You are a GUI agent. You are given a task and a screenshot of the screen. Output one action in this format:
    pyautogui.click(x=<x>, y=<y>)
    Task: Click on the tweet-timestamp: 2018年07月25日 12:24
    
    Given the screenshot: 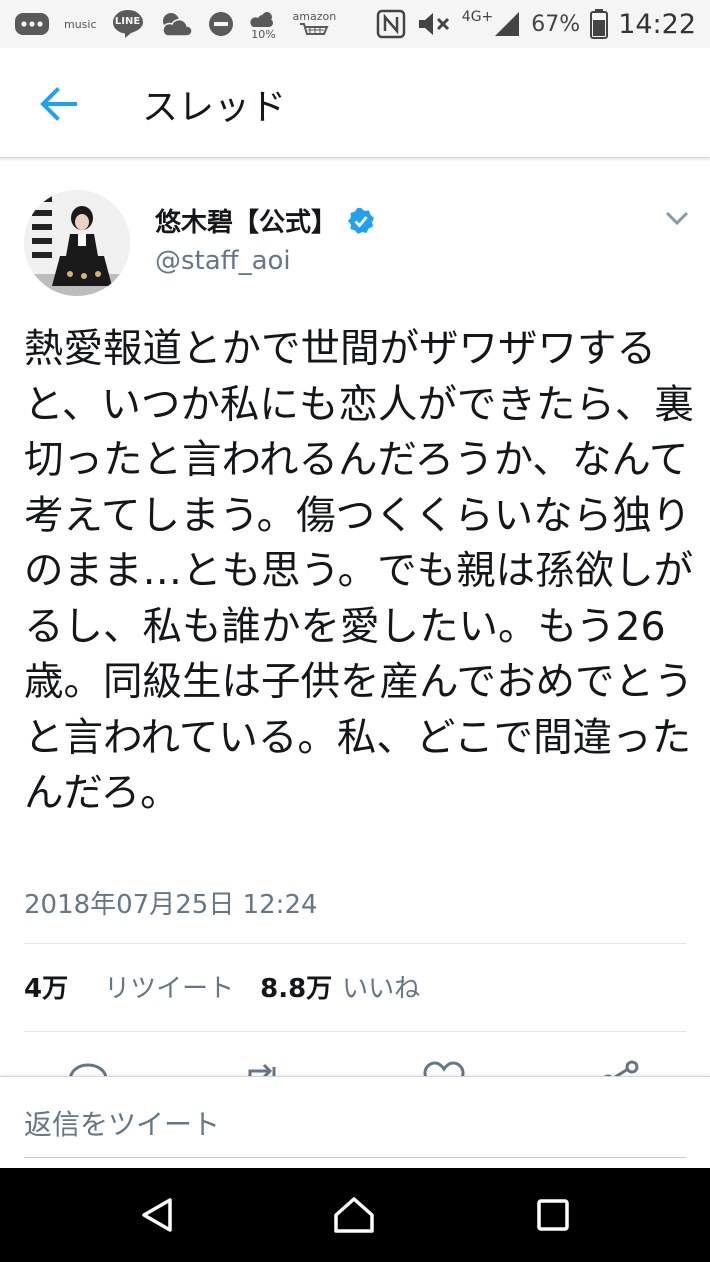 What is the action you would take?
    pyautogui.click(x=171, y=905)
    